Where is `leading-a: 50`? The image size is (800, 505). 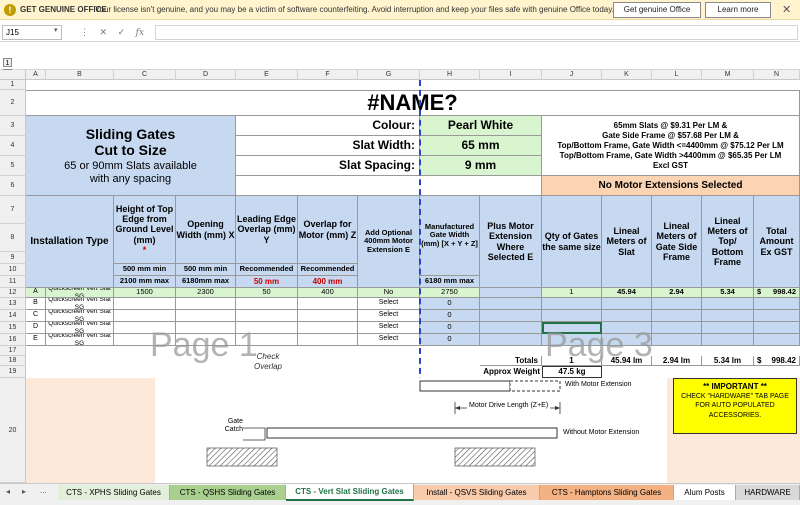
leading-a: 50 is located at coordinates (267, 293).